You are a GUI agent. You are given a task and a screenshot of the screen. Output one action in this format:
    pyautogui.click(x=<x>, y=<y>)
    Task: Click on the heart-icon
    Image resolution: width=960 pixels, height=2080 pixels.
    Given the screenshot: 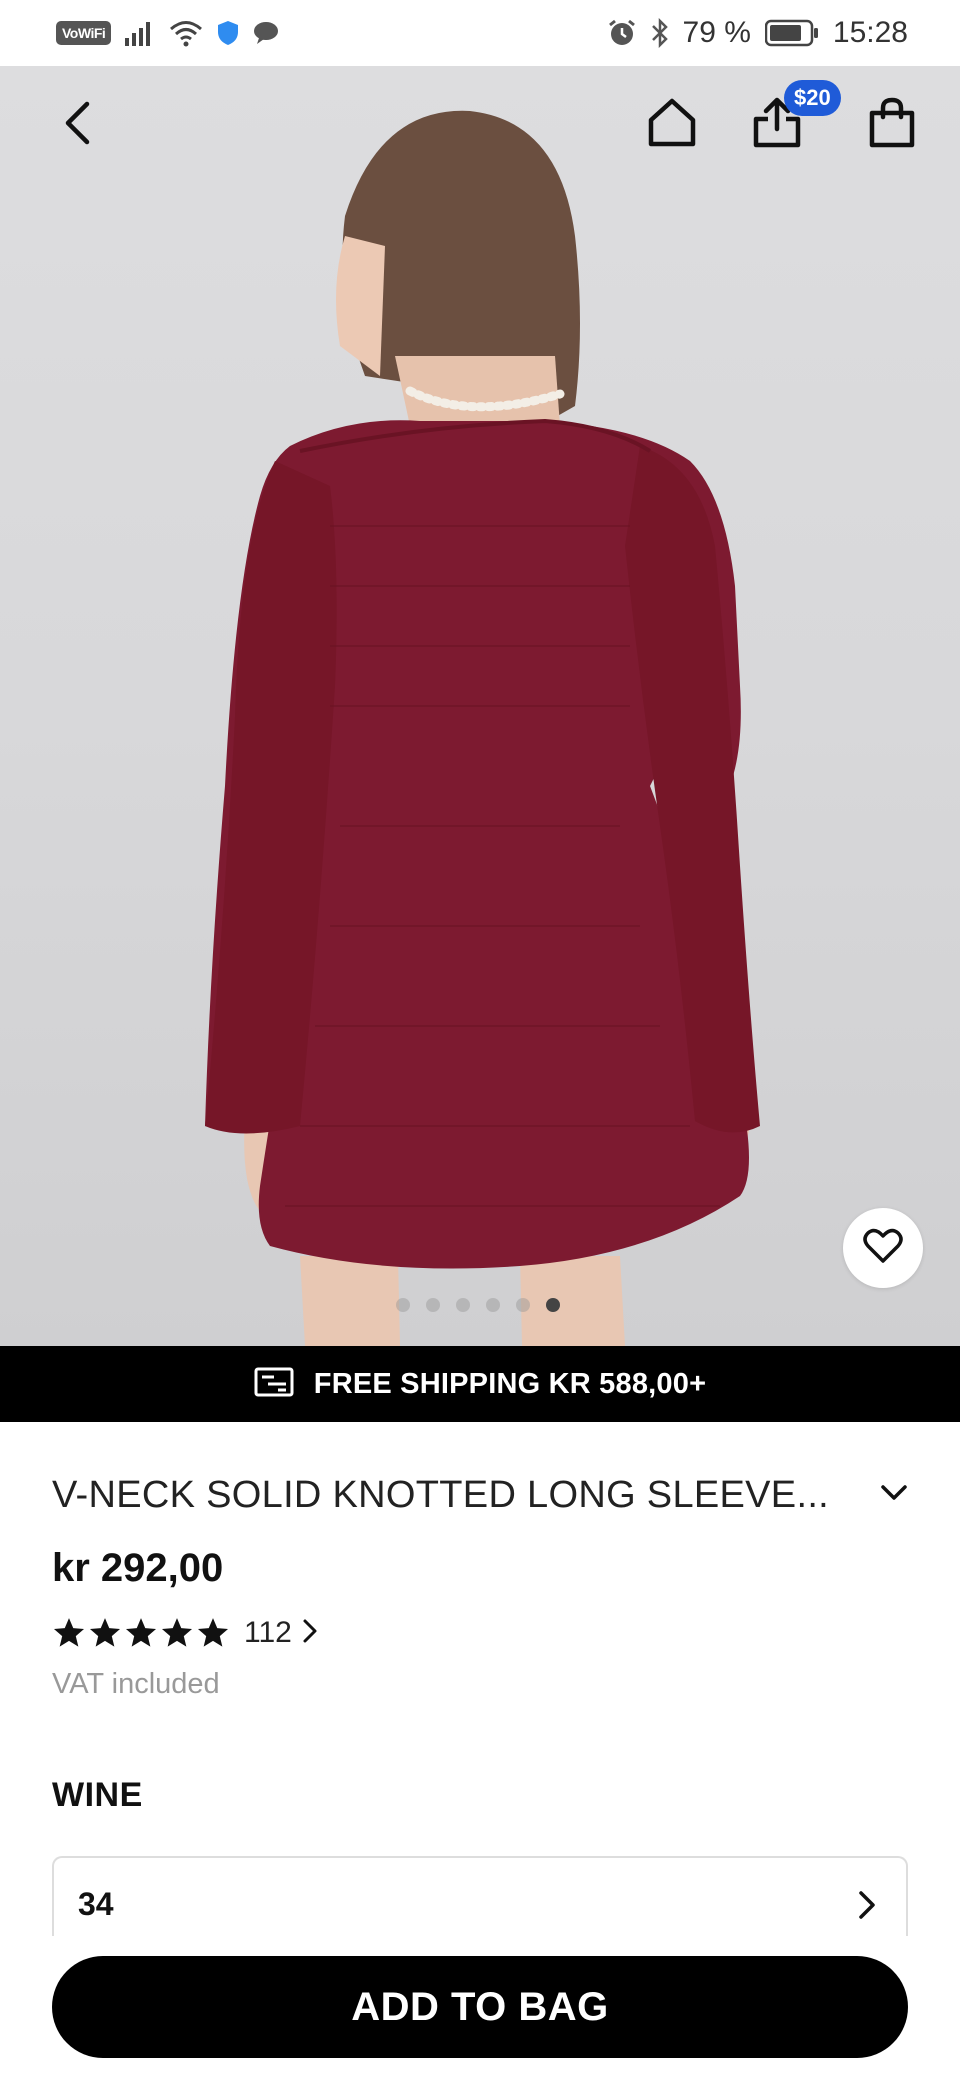 What is the action you would take?
    pyautogui.click(x=883, y=1248)
    